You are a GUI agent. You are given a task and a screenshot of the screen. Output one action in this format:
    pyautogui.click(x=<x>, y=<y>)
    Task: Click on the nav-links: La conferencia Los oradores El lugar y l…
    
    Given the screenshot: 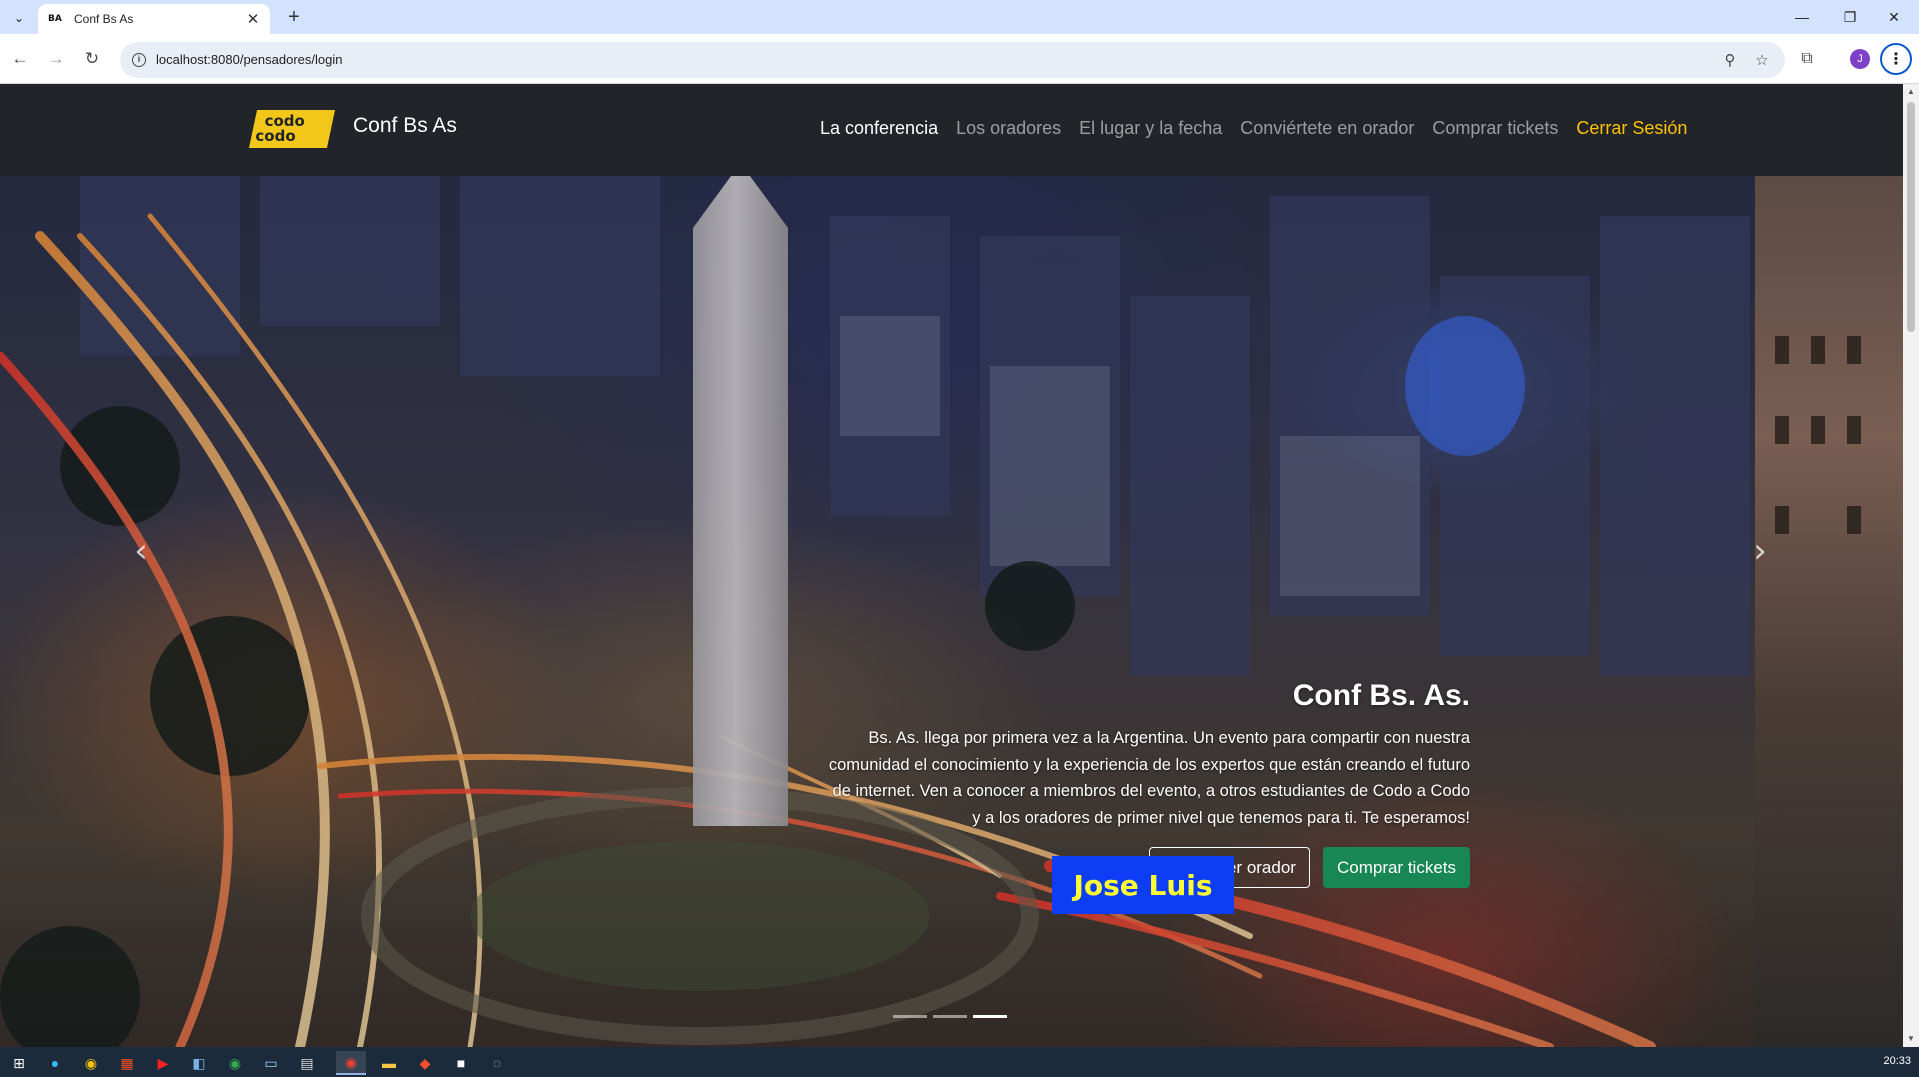 What is the action you would take?
    pyautogui.click(x=1253, y=128)
    